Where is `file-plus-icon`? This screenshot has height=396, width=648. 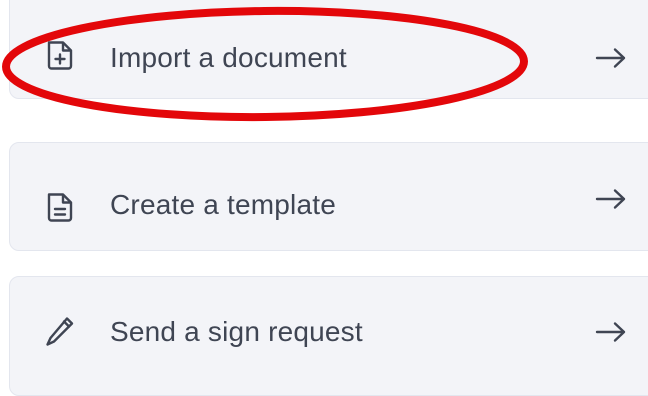
file-plus-icon is located at coordinates (60, 55).